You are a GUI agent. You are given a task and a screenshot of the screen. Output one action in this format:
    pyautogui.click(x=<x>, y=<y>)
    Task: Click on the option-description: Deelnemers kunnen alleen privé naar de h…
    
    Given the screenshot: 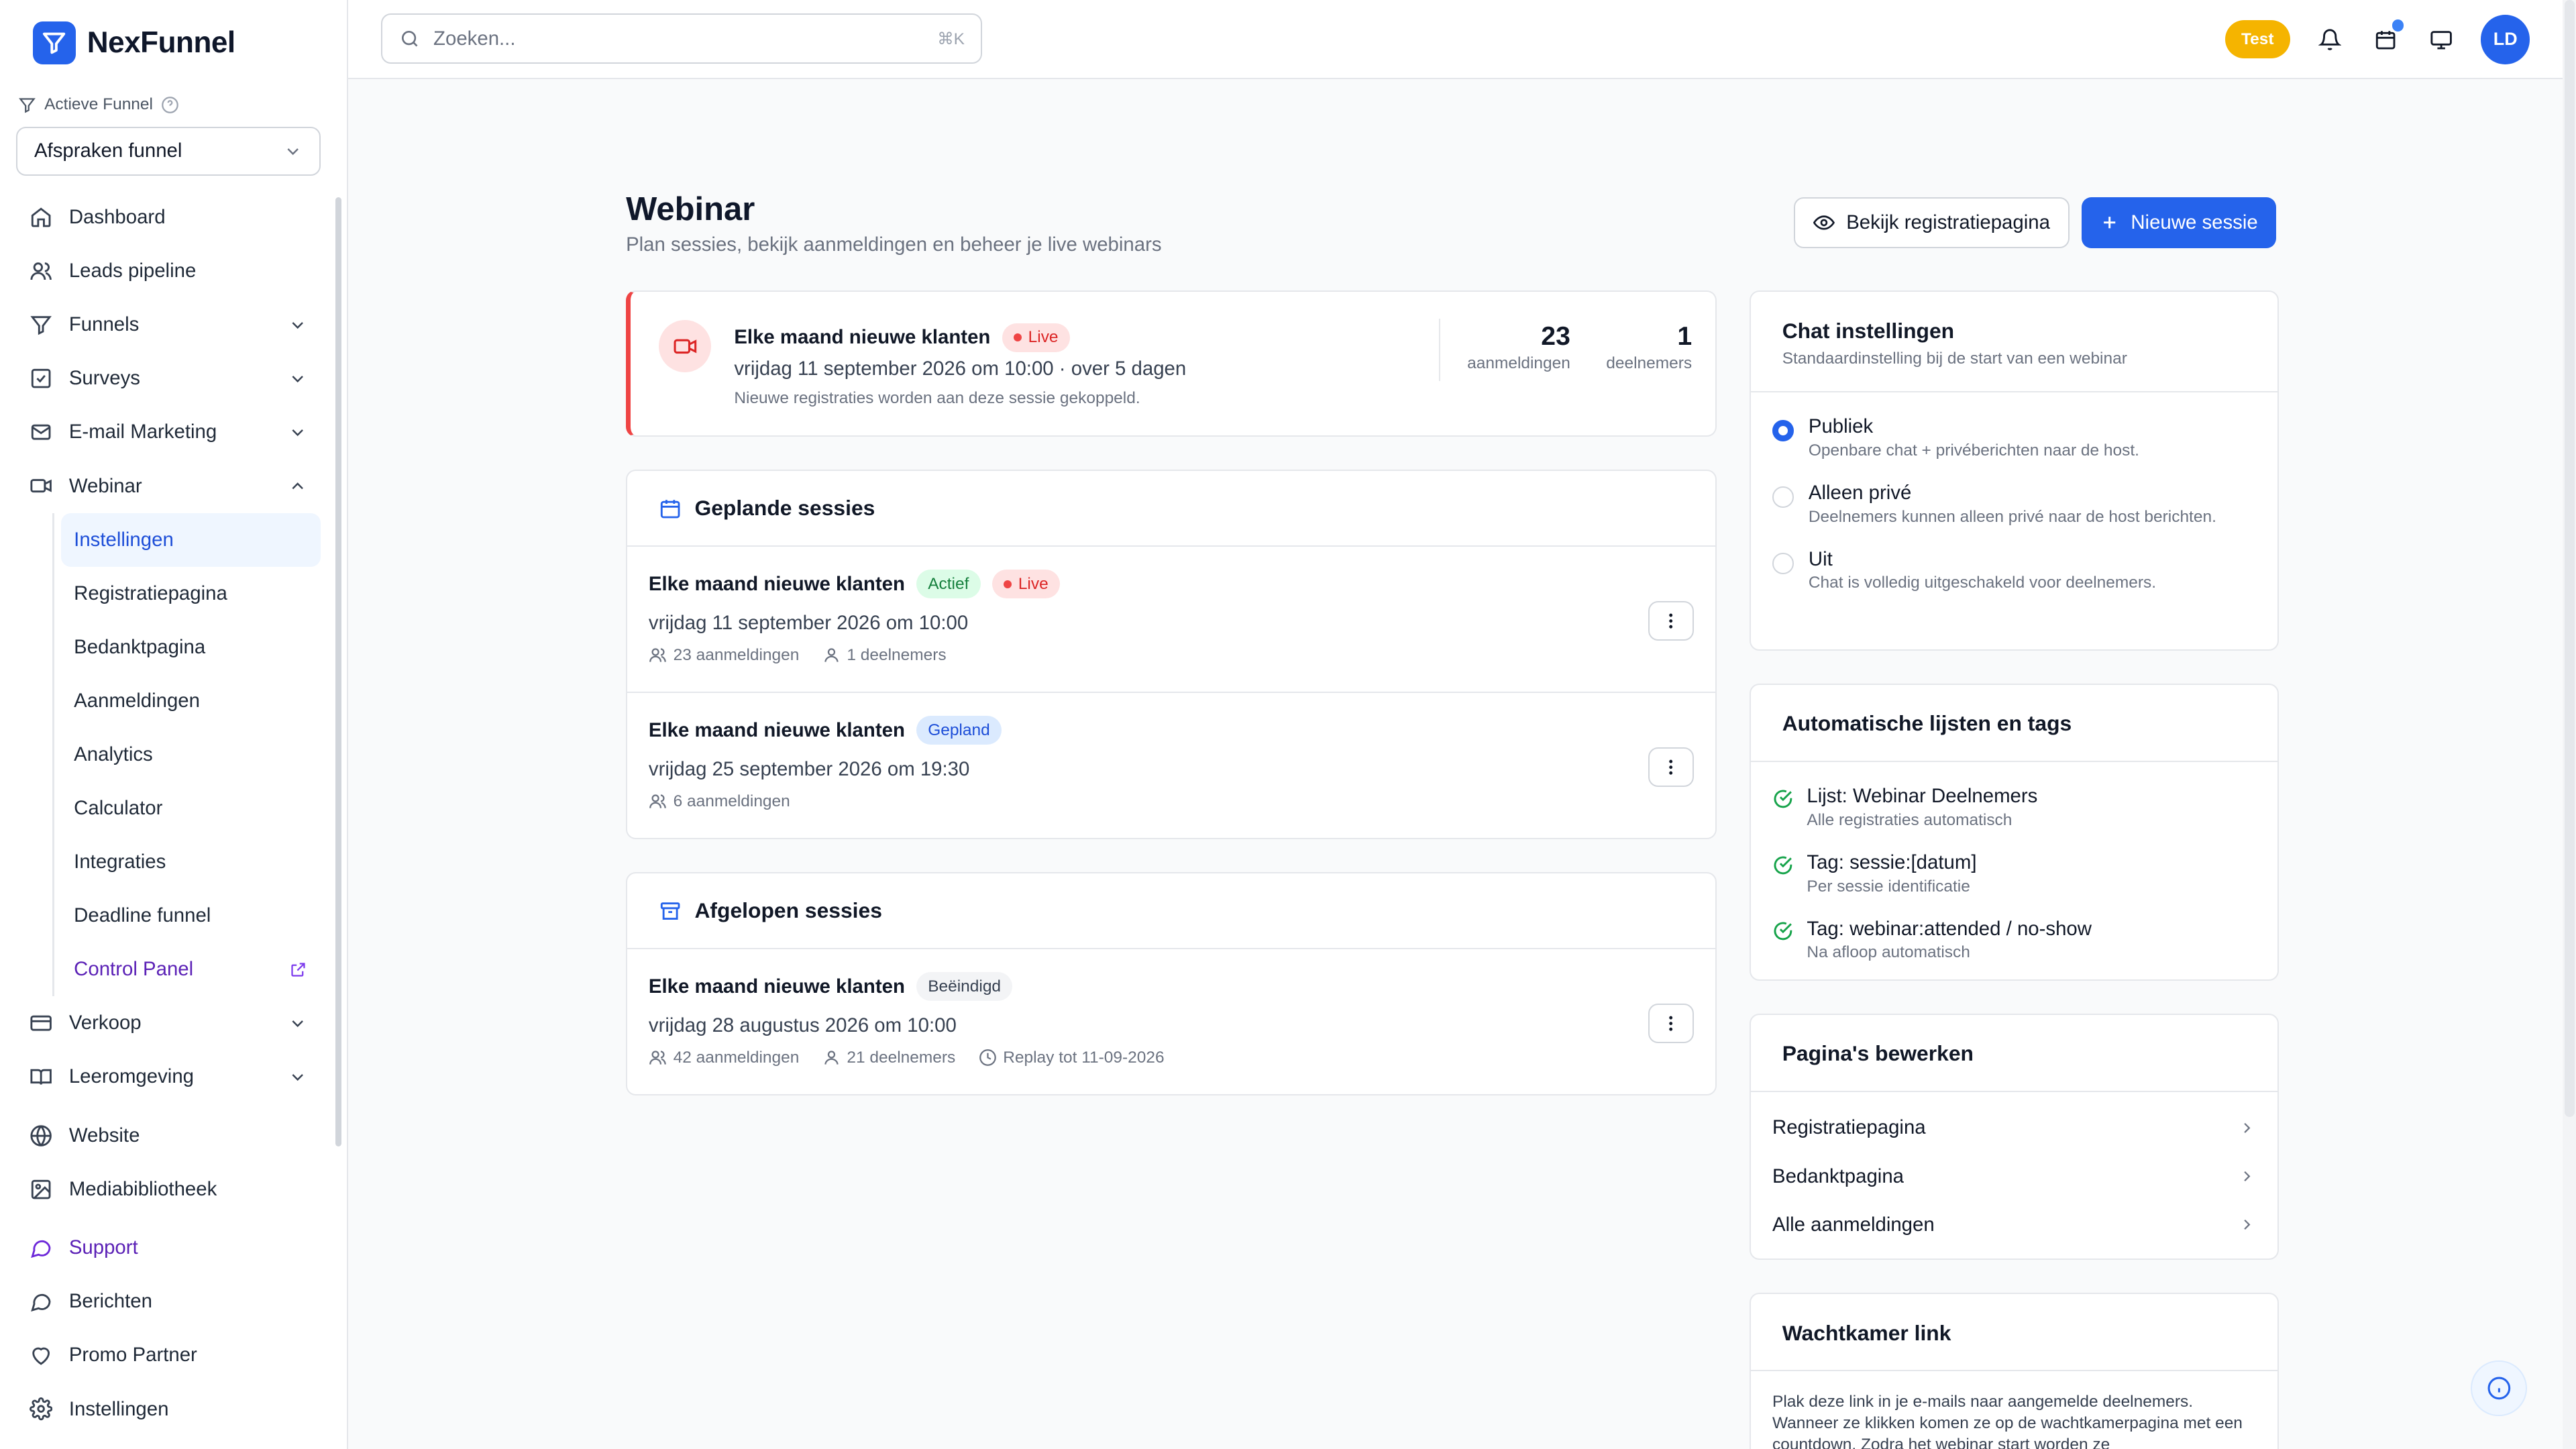 What is the action you would take?
    pyautogui.click(x=2012, y=516)
    